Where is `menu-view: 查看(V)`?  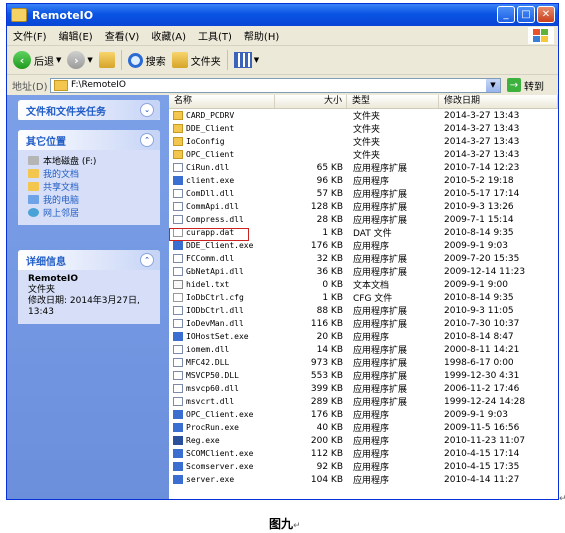
menu-view: 查看(V) is located at coordinates (122, 35).